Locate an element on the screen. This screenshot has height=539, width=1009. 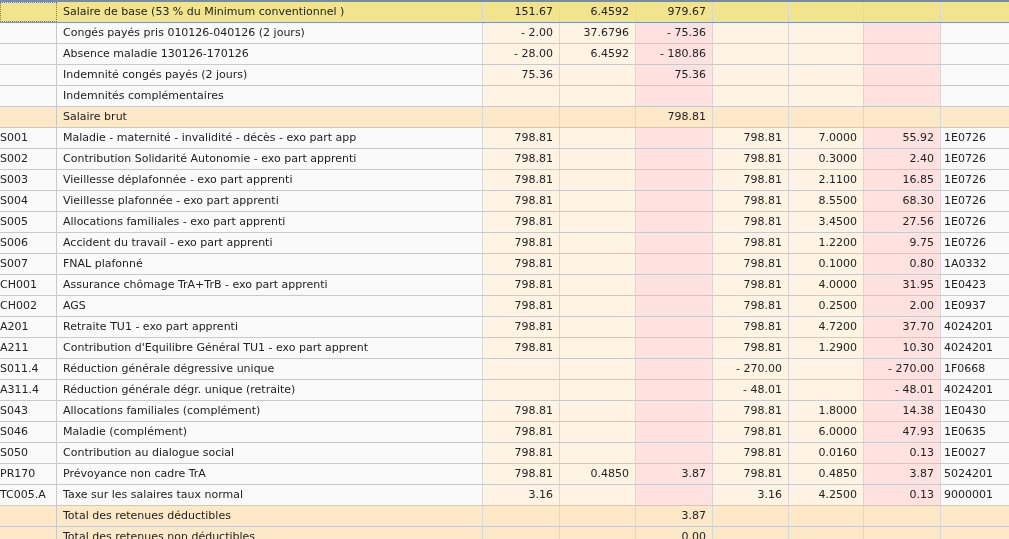
code-cell: A211 is located at coordinates (28, 348).